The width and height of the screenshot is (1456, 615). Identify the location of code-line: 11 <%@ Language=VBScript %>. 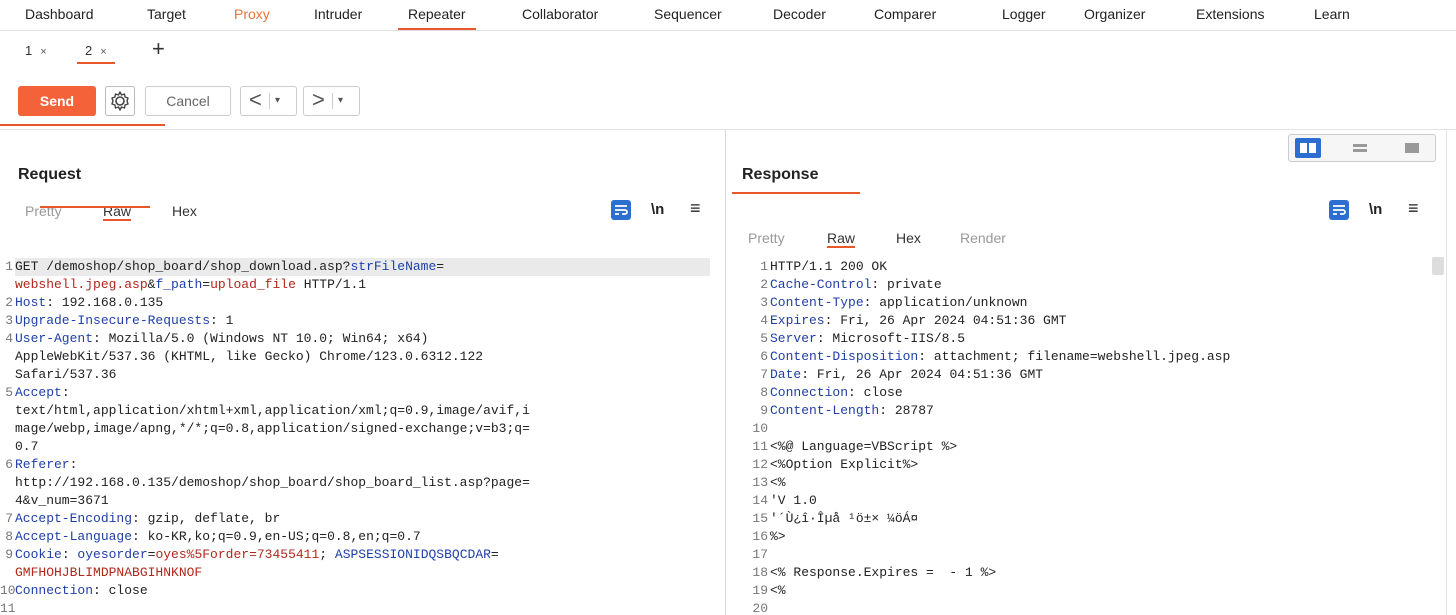
(1084, 447).